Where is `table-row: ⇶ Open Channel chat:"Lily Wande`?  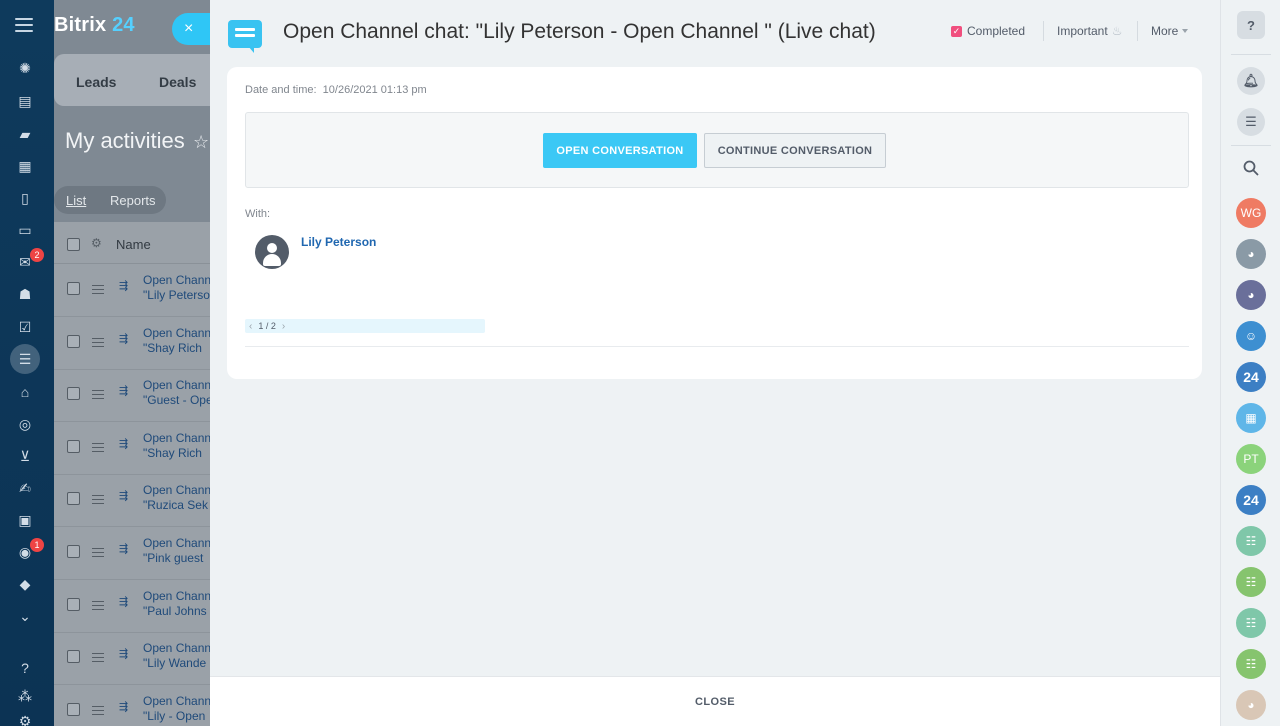 table-row: ⇶ Open Channel chat:"Lily Wande is located at coordinates (132, 659).